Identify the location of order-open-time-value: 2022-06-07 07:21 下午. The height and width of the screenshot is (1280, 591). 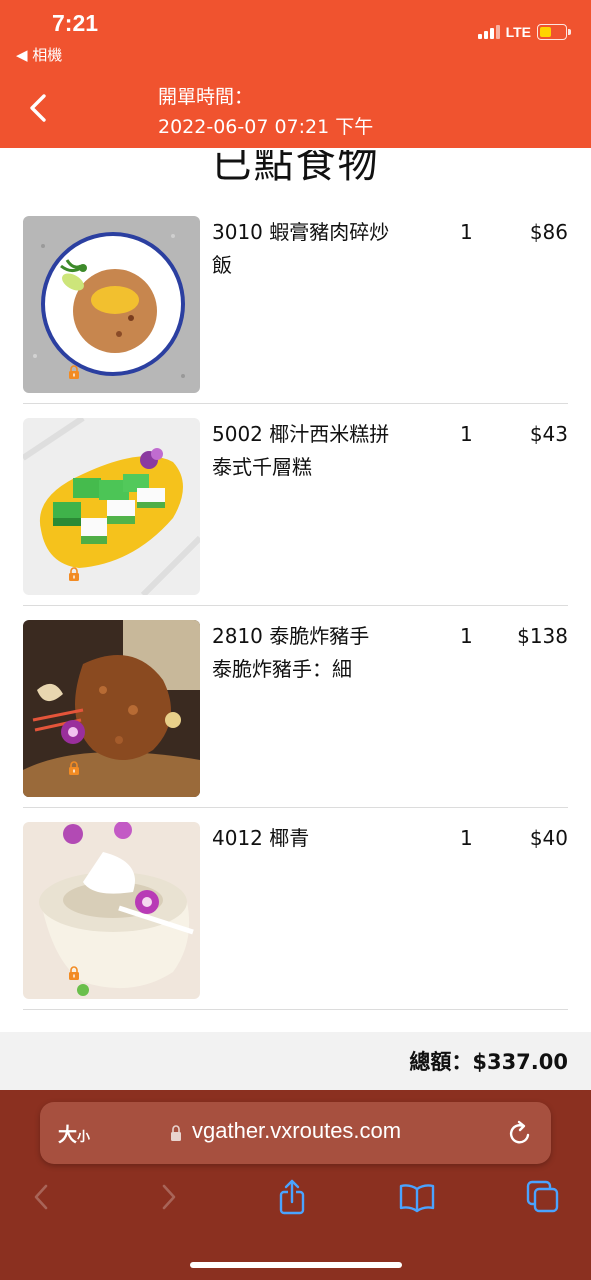
(266, 127).